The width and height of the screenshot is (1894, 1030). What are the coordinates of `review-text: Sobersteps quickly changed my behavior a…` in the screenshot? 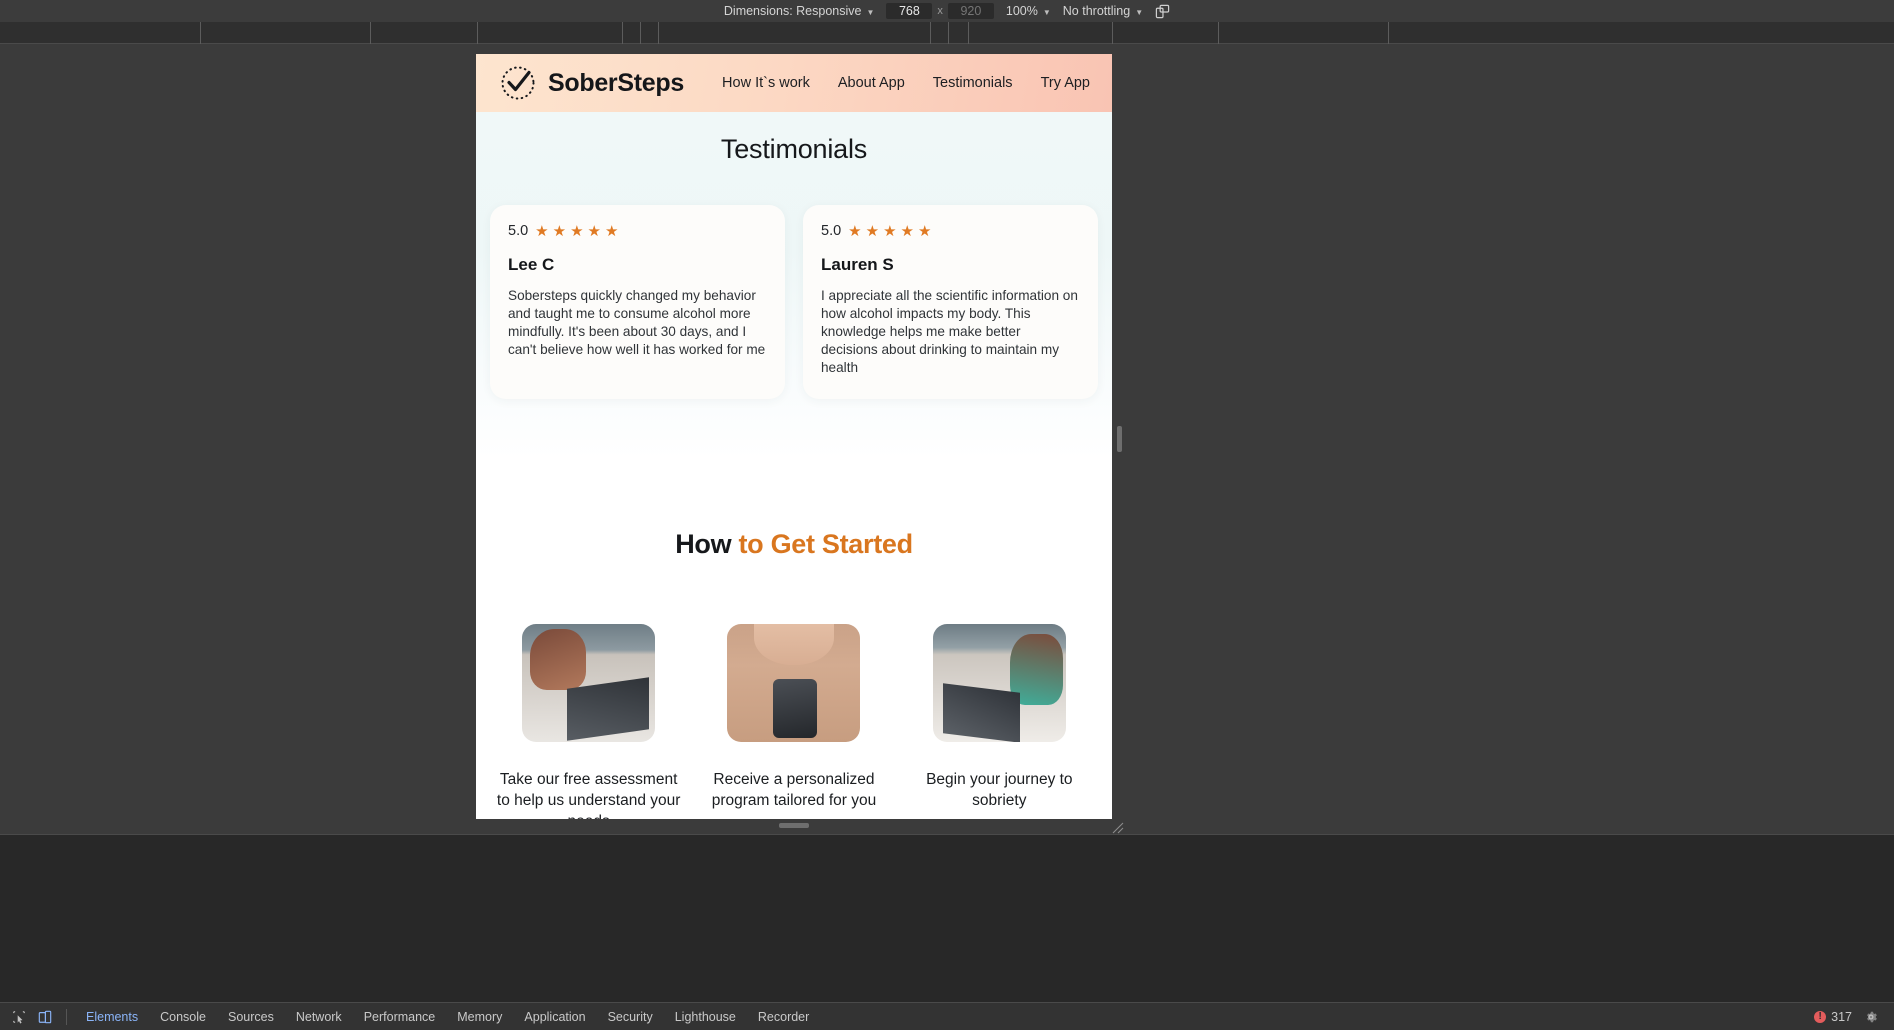 It's located at (637, 323).